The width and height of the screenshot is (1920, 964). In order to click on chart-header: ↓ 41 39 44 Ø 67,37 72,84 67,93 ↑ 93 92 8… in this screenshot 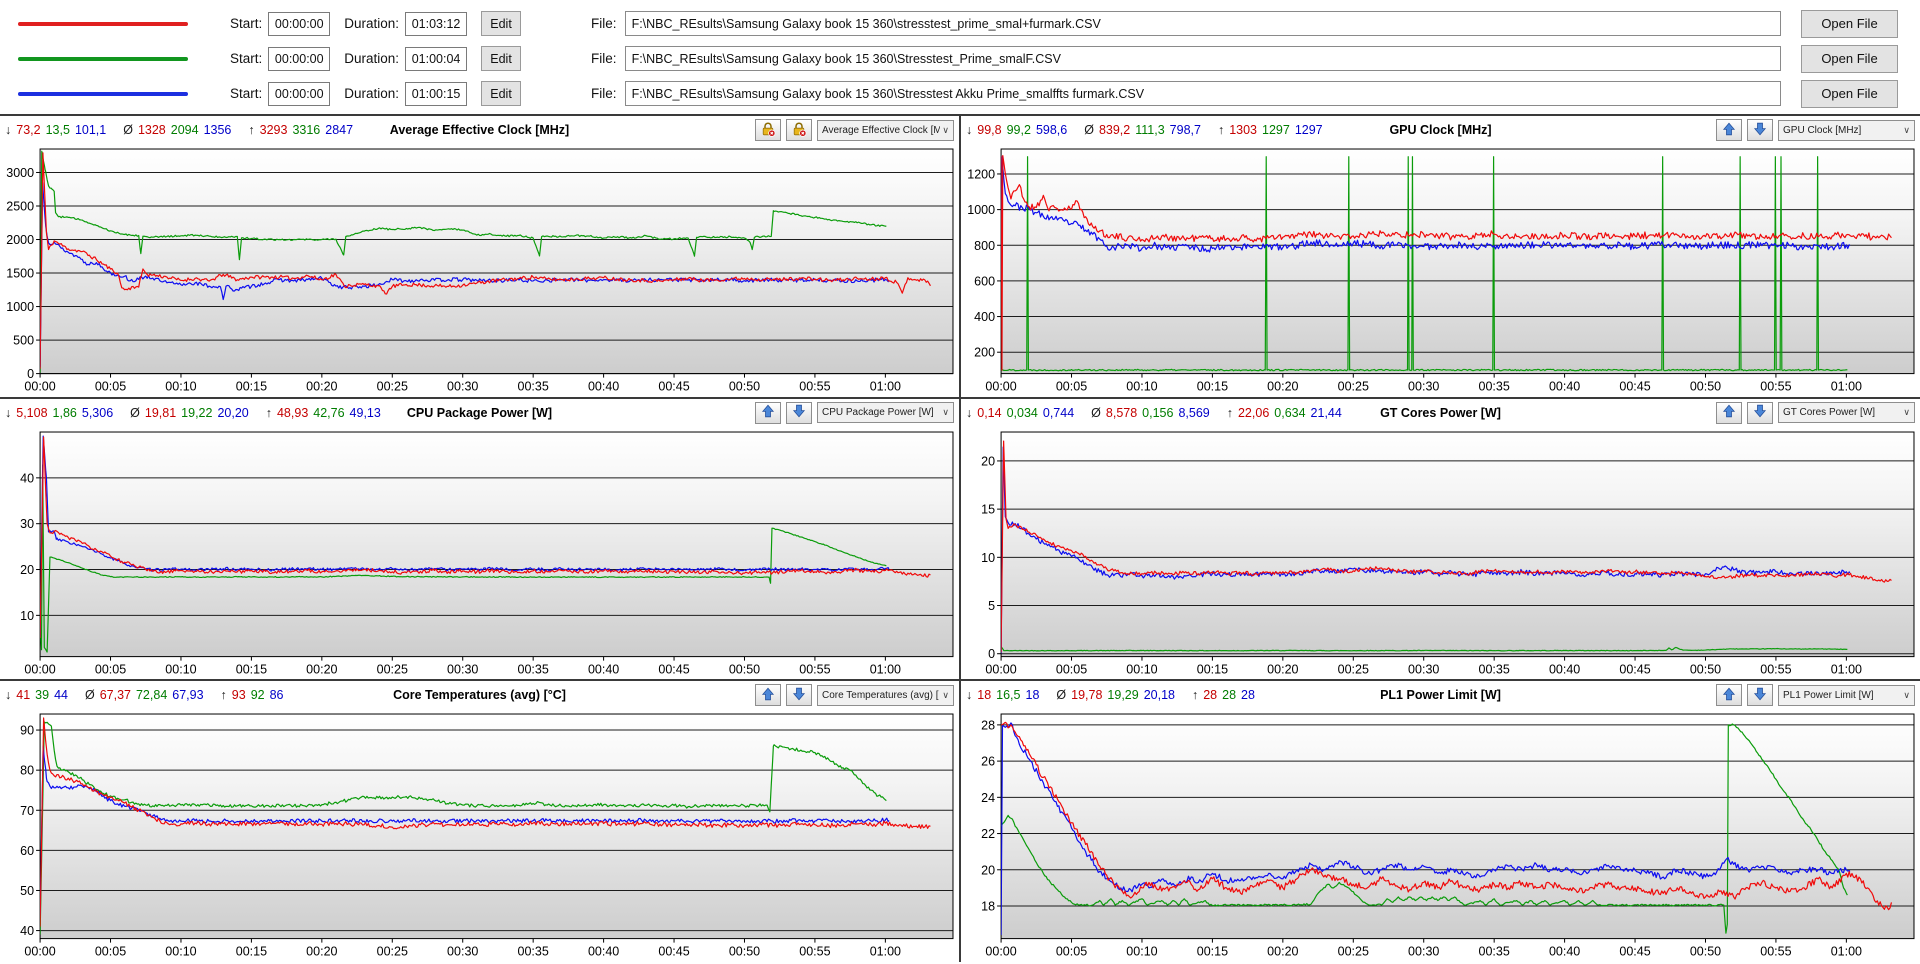, I will do `click(479, 695)`.